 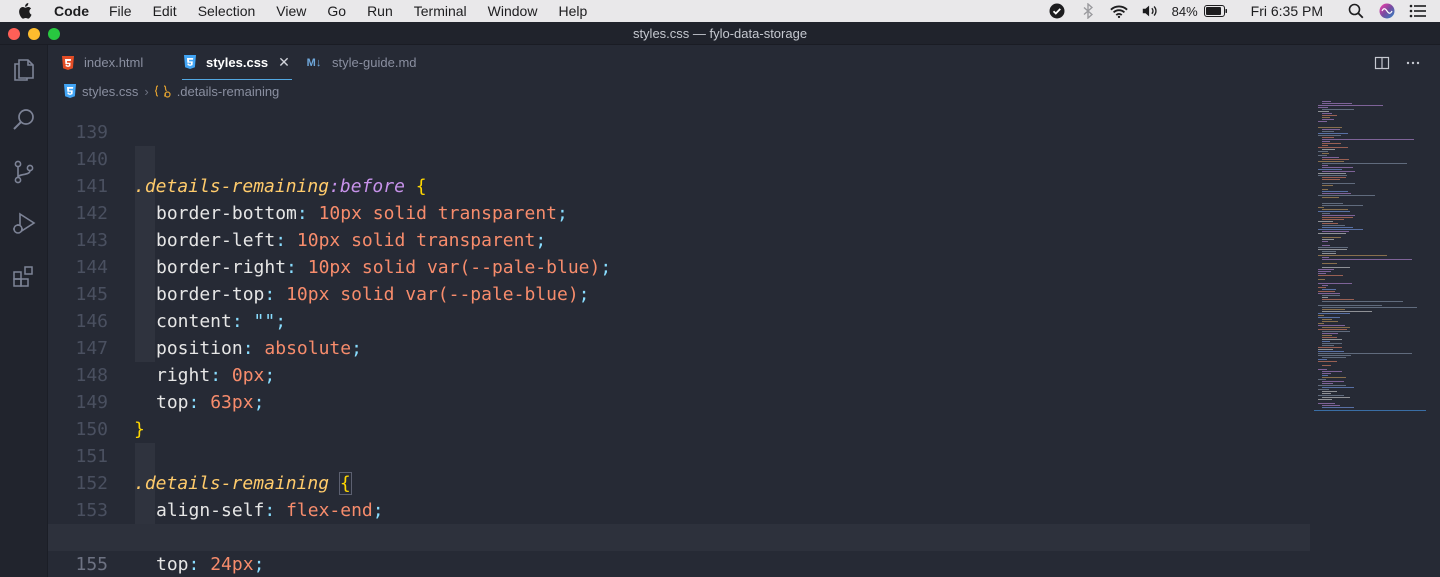 What do you see at coordinates (24, 70) in the screenshot?
I see `explorer-icon` at bounding box center [24, 70].